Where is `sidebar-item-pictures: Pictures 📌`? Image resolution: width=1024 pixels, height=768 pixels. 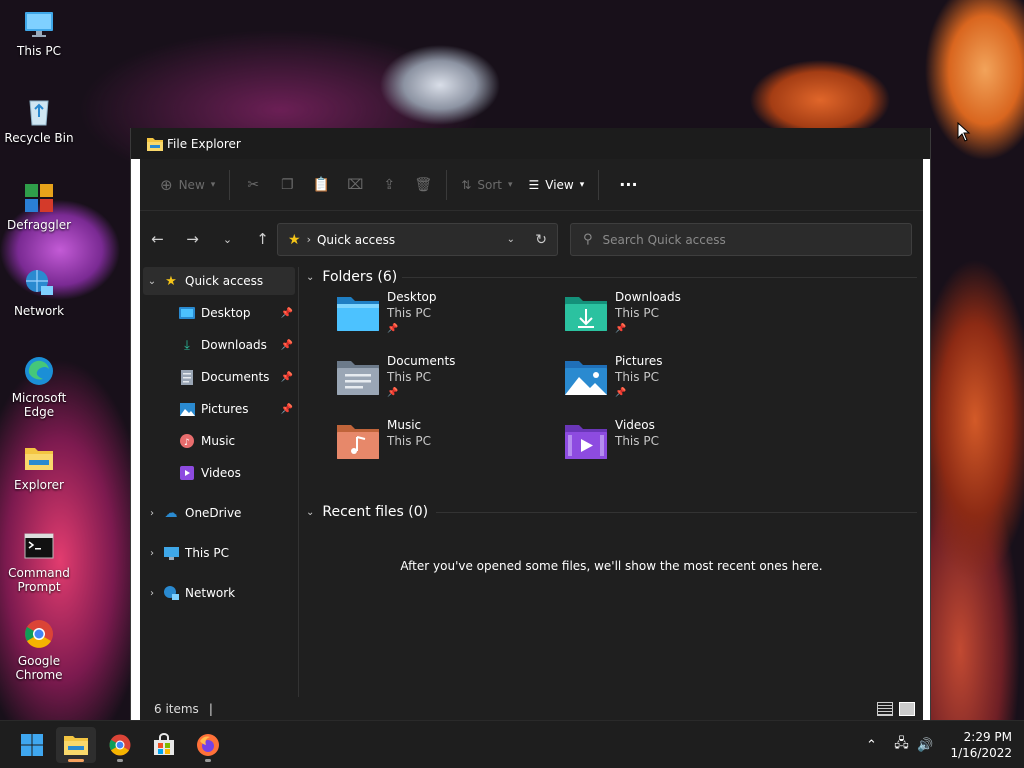
sidebar-item-pictures: Pictures 📌 is located at coordinates (219, 409).